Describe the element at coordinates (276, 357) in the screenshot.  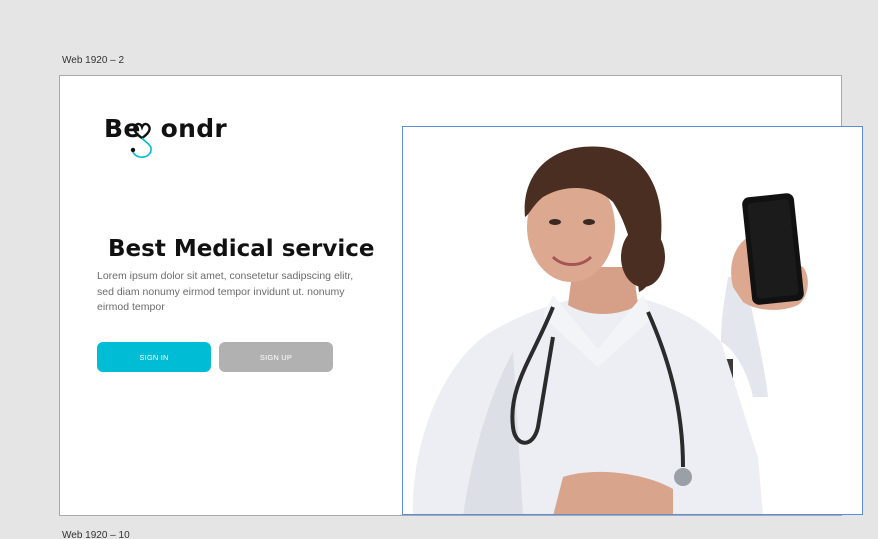
I see `sign-up-button: SIGN UP` at that location.